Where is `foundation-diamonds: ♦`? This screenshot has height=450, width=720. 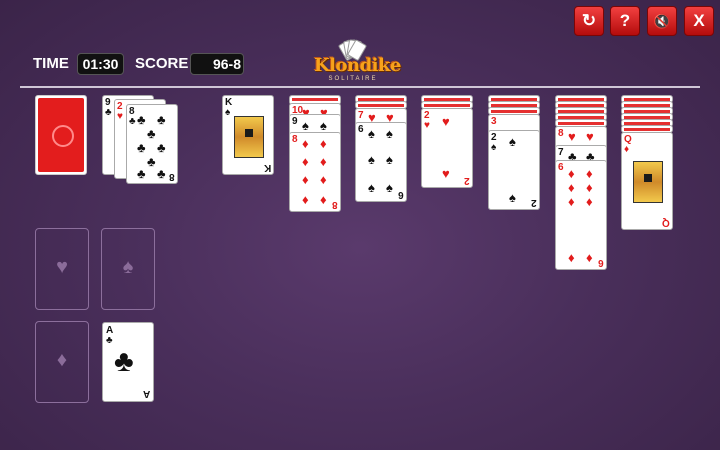
foundation-diamonds: ♦ is located at coordinates (62, 362).